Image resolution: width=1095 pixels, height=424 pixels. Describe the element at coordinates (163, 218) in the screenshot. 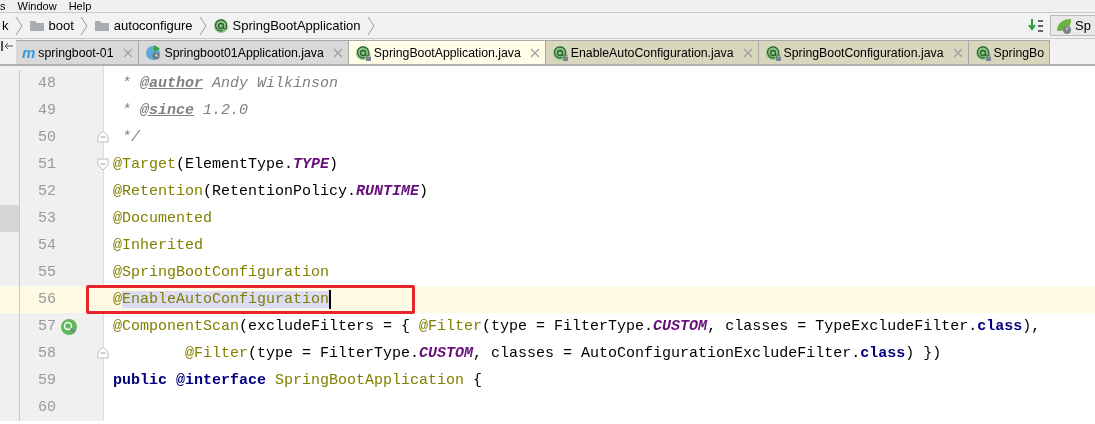

I see `code-line: @Documented` at that location.